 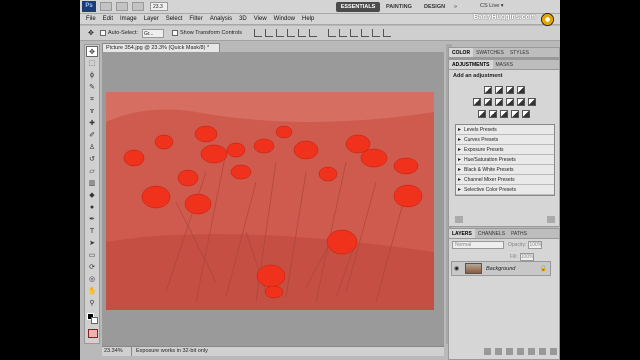 I want to click on status-zoom-field: 23.34%, so click(x=117, y=351).